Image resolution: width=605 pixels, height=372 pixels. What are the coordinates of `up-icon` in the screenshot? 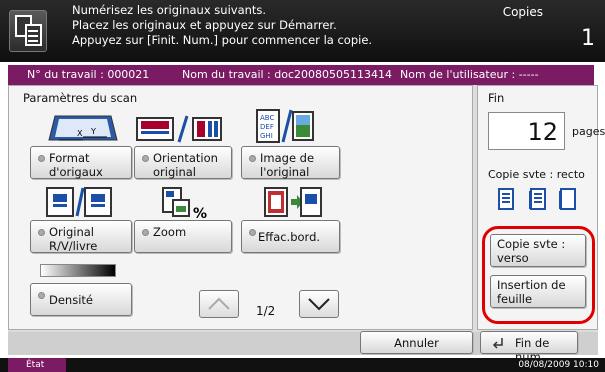 It's located at (219, 303).